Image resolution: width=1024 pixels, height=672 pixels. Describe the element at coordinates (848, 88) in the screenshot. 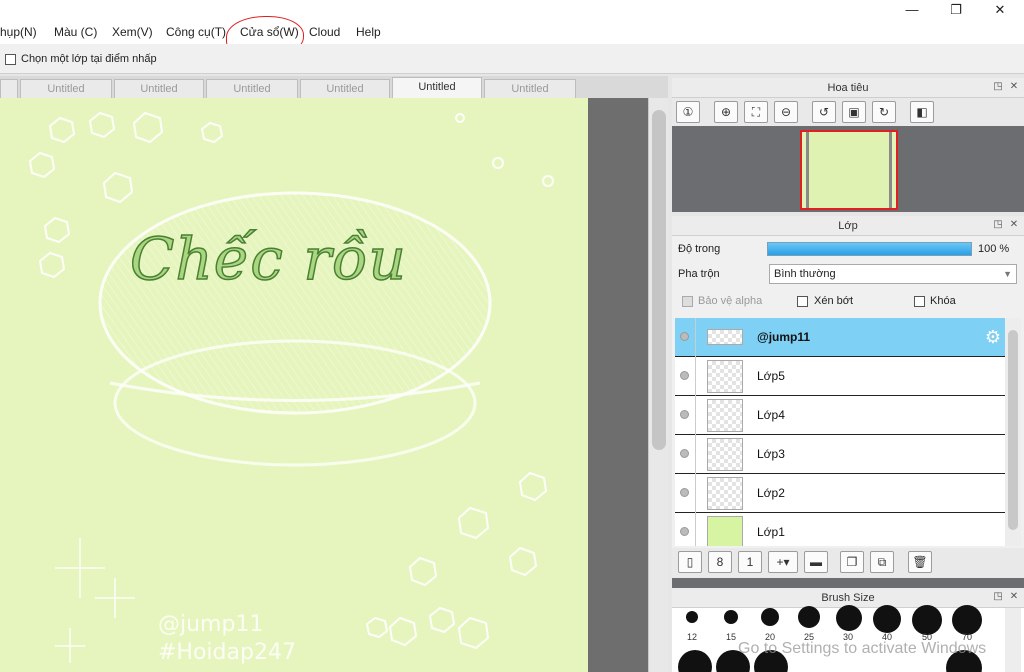

I see `navigator-header: Hoa tiêu ◳ ✕` at that location.